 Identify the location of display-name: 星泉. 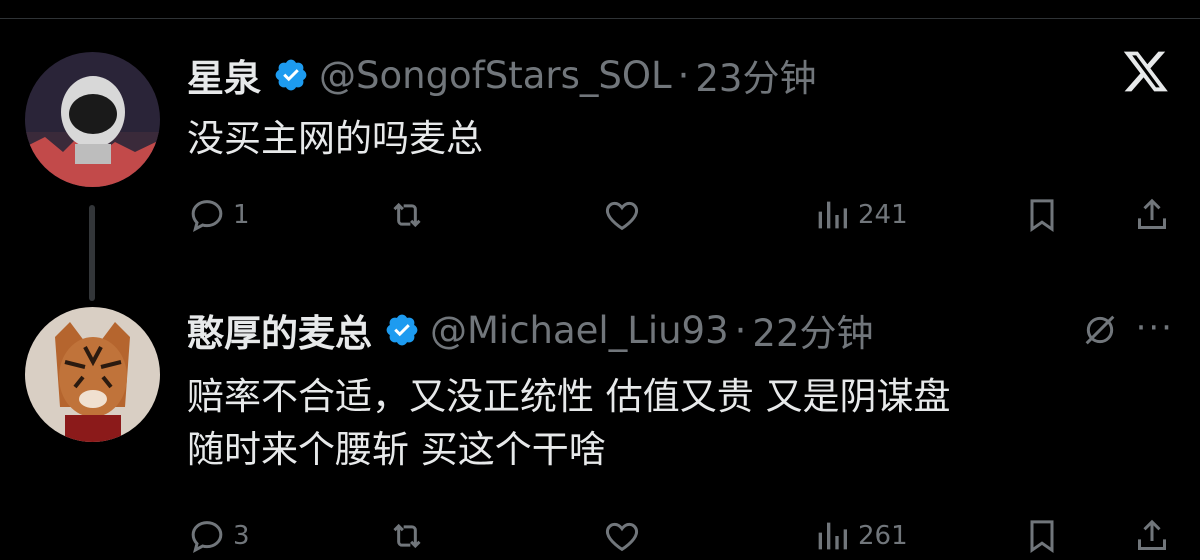
(224, 75).